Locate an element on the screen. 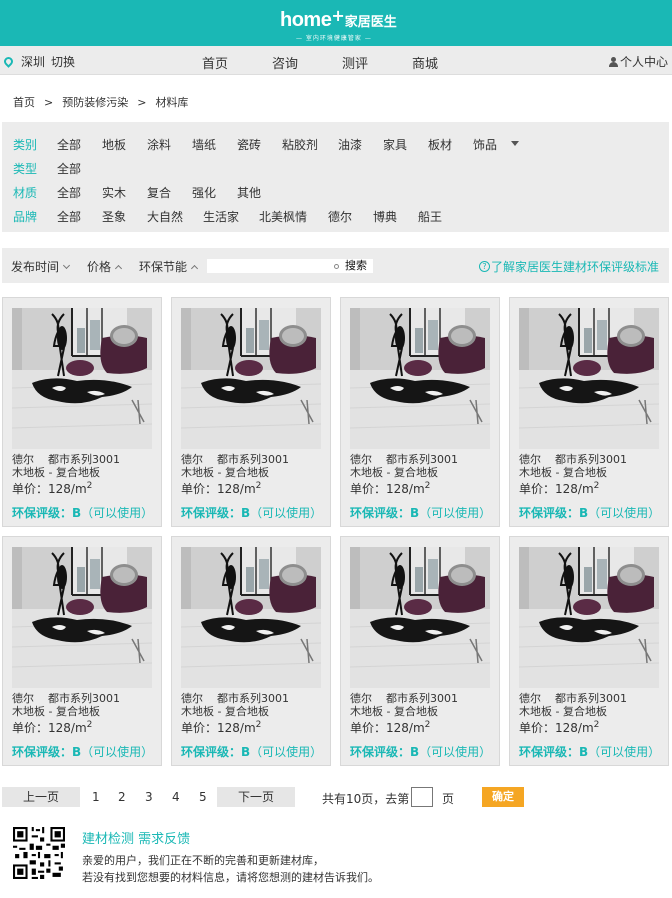  breadcrumb-home: 首页 is located at coordinates (24, 102).